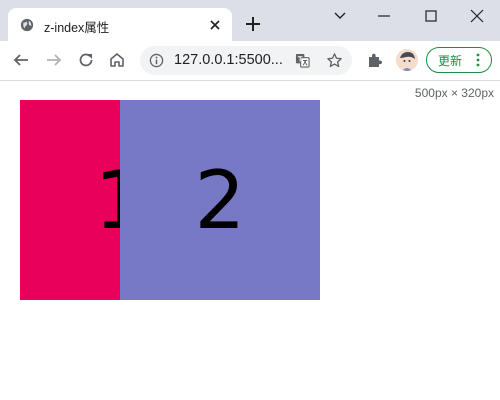 The image size is (500, 400). Describe the element at coordinates (302, 60) in the screenshot. I see `translate-icon` at that location.